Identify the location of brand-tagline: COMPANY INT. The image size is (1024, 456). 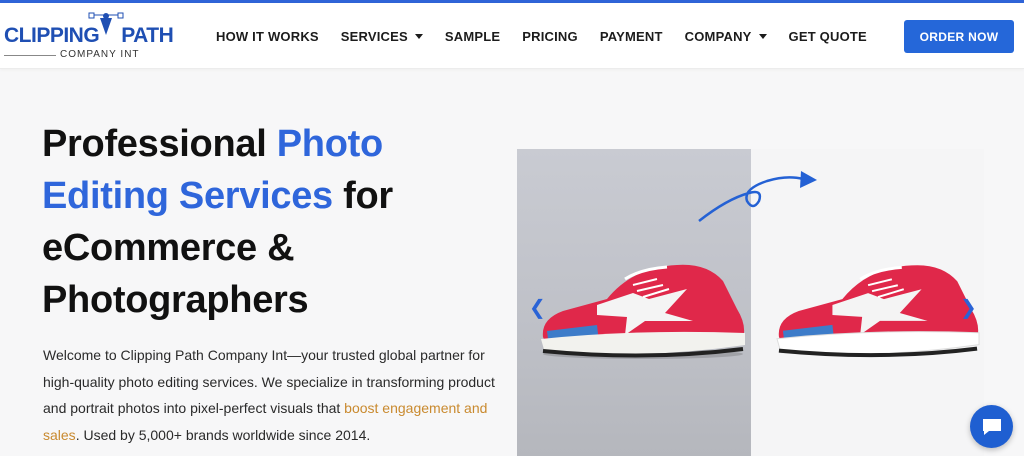
(100, 54).